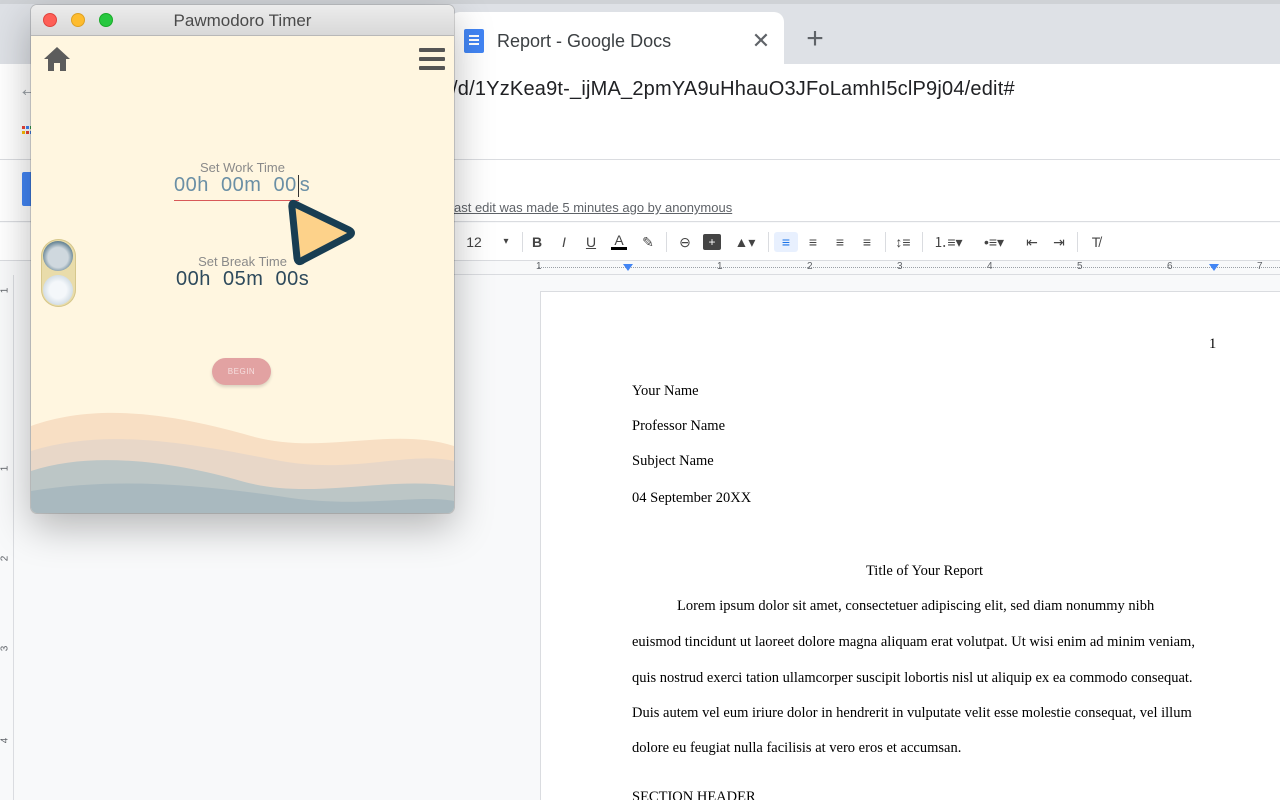 The image size is (1280, 800). I want to click on ruler-number: 6, so click(1170, 266).